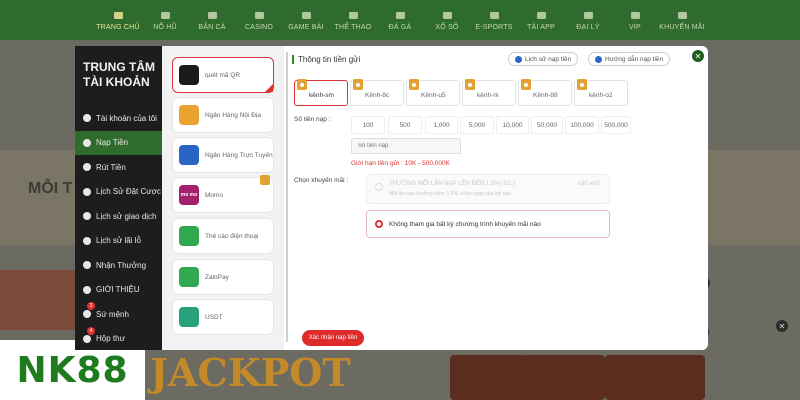  What do you see at coordinates (118, 15) in the screenshot?
I see `home-icon` at bounding box center [118, 15].